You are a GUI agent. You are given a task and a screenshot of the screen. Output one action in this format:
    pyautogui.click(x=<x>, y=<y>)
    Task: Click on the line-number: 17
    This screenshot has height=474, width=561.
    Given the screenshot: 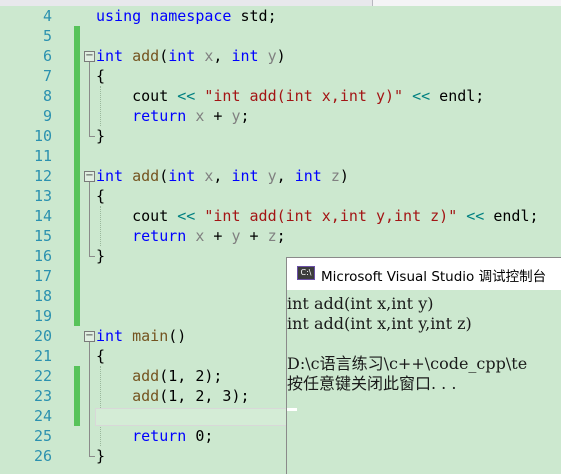 What is the action you would take?
    pyautogui.click(x=42, y=276)
    